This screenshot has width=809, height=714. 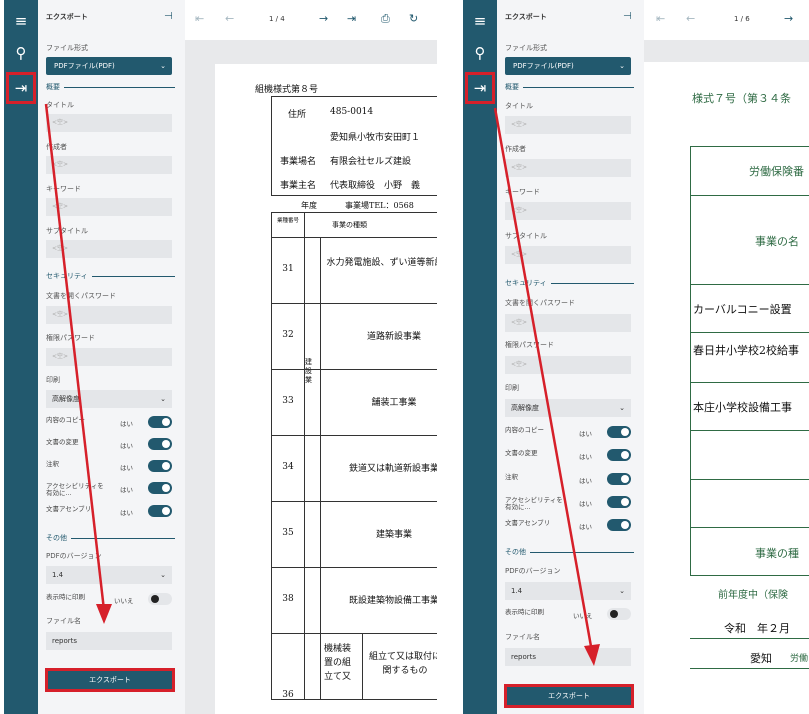 What do you see at coordinates (568, 614) in the screenshot?
I see `print-on-display-row: 表示時に印刷 いいえ` at bounding box center [568, 614].